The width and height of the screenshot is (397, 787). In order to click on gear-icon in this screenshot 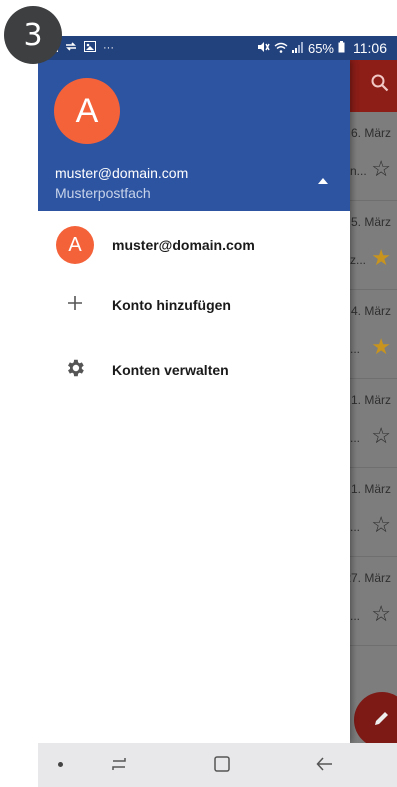, I will do `click(75, 370)`.